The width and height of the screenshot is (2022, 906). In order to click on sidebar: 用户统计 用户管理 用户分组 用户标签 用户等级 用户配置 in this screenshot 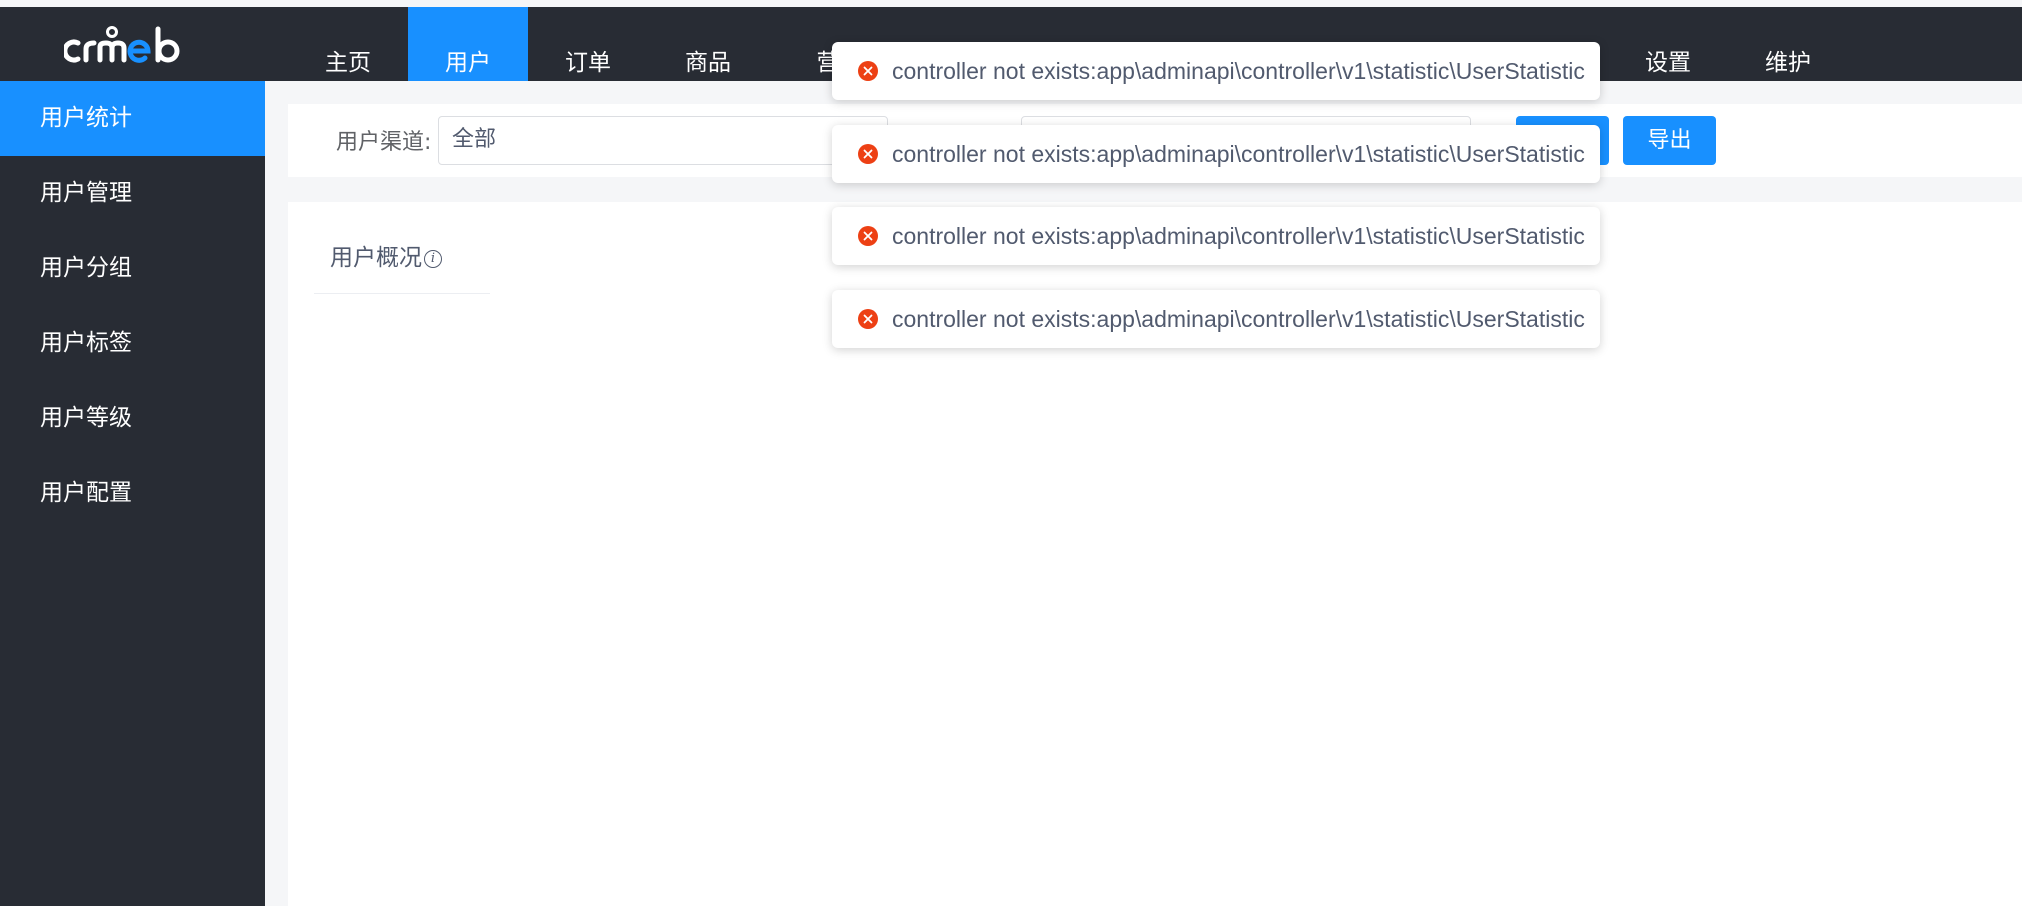, I will do `click(132, 493)`.